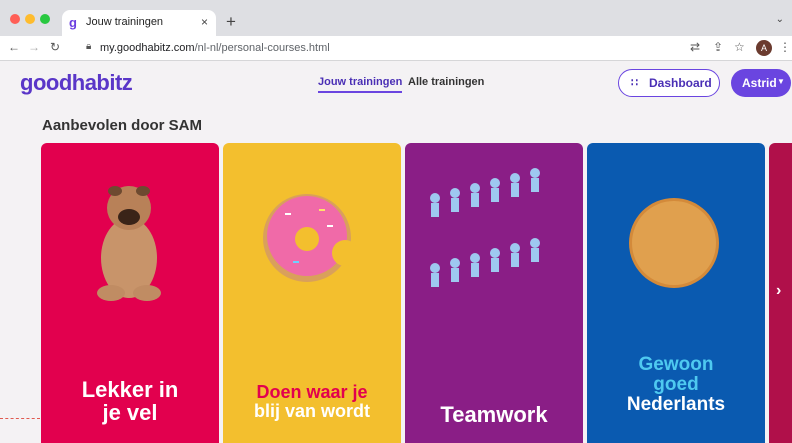  I want to click on tab-close-icon: ×, so click(204, 22).